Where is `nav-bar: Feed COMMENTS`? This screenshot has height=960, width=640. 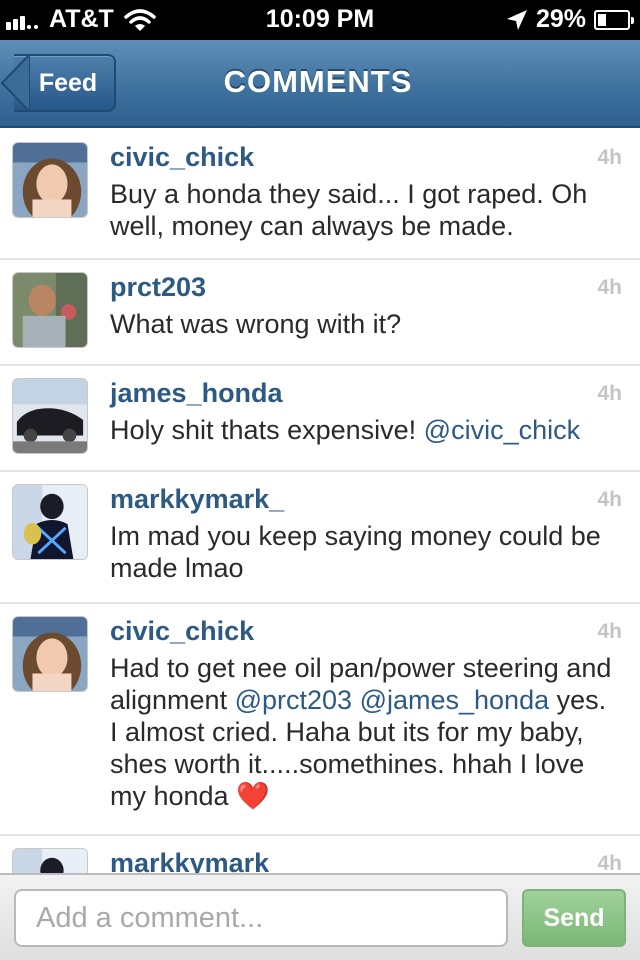 nav-bar: Feed COMMENTS is located at coordinates (320, 84).